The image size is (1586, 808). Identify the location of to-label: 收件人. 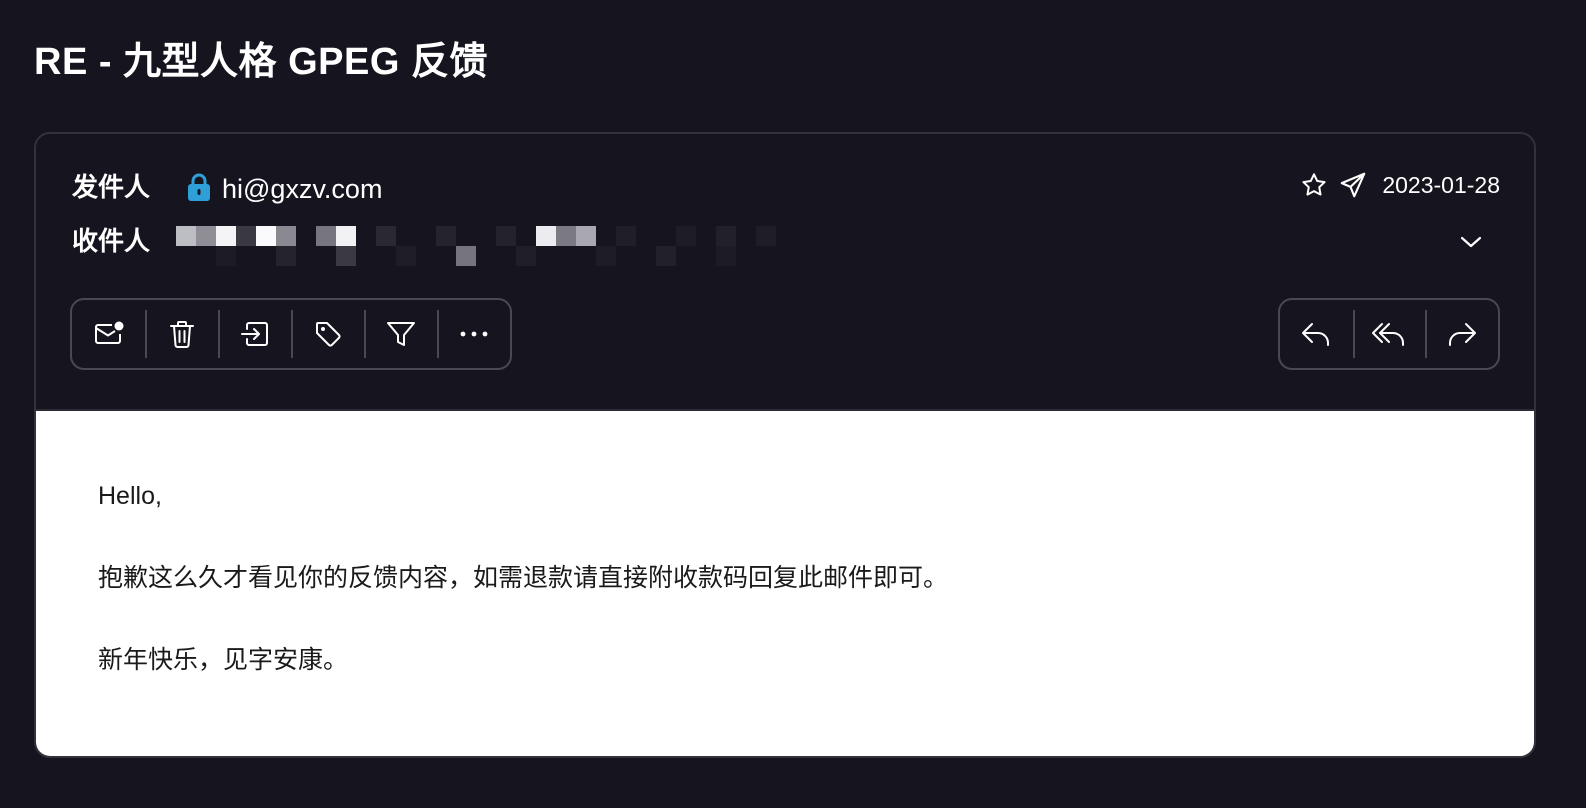
(111, 241).